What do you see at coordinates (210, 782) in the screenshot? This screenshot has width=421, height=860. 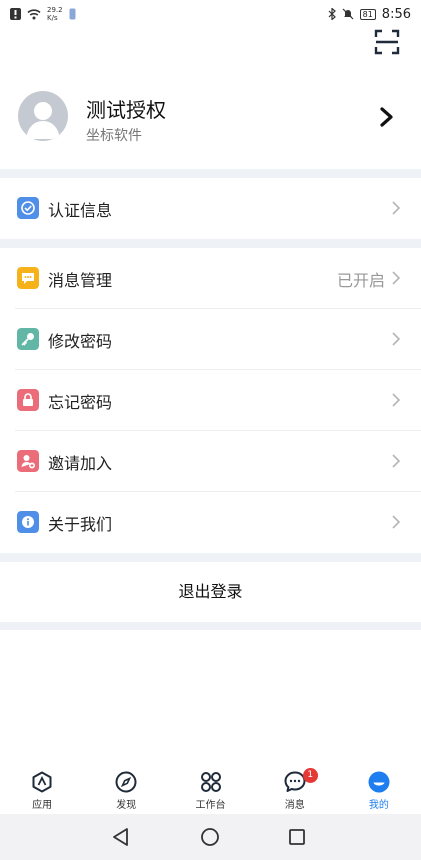 I see `workbench-grid-icon` at bounding box center [210, 782].